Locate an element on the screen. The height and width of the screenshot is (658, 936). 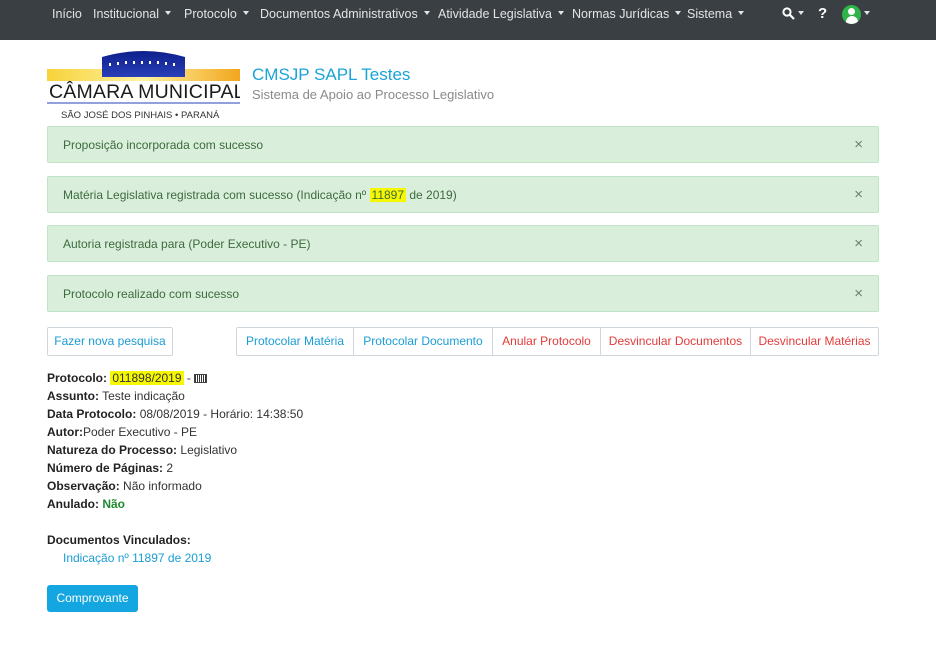
autor-row: Autor:Poder Executivo - PE is located at coordinates (122, 432).